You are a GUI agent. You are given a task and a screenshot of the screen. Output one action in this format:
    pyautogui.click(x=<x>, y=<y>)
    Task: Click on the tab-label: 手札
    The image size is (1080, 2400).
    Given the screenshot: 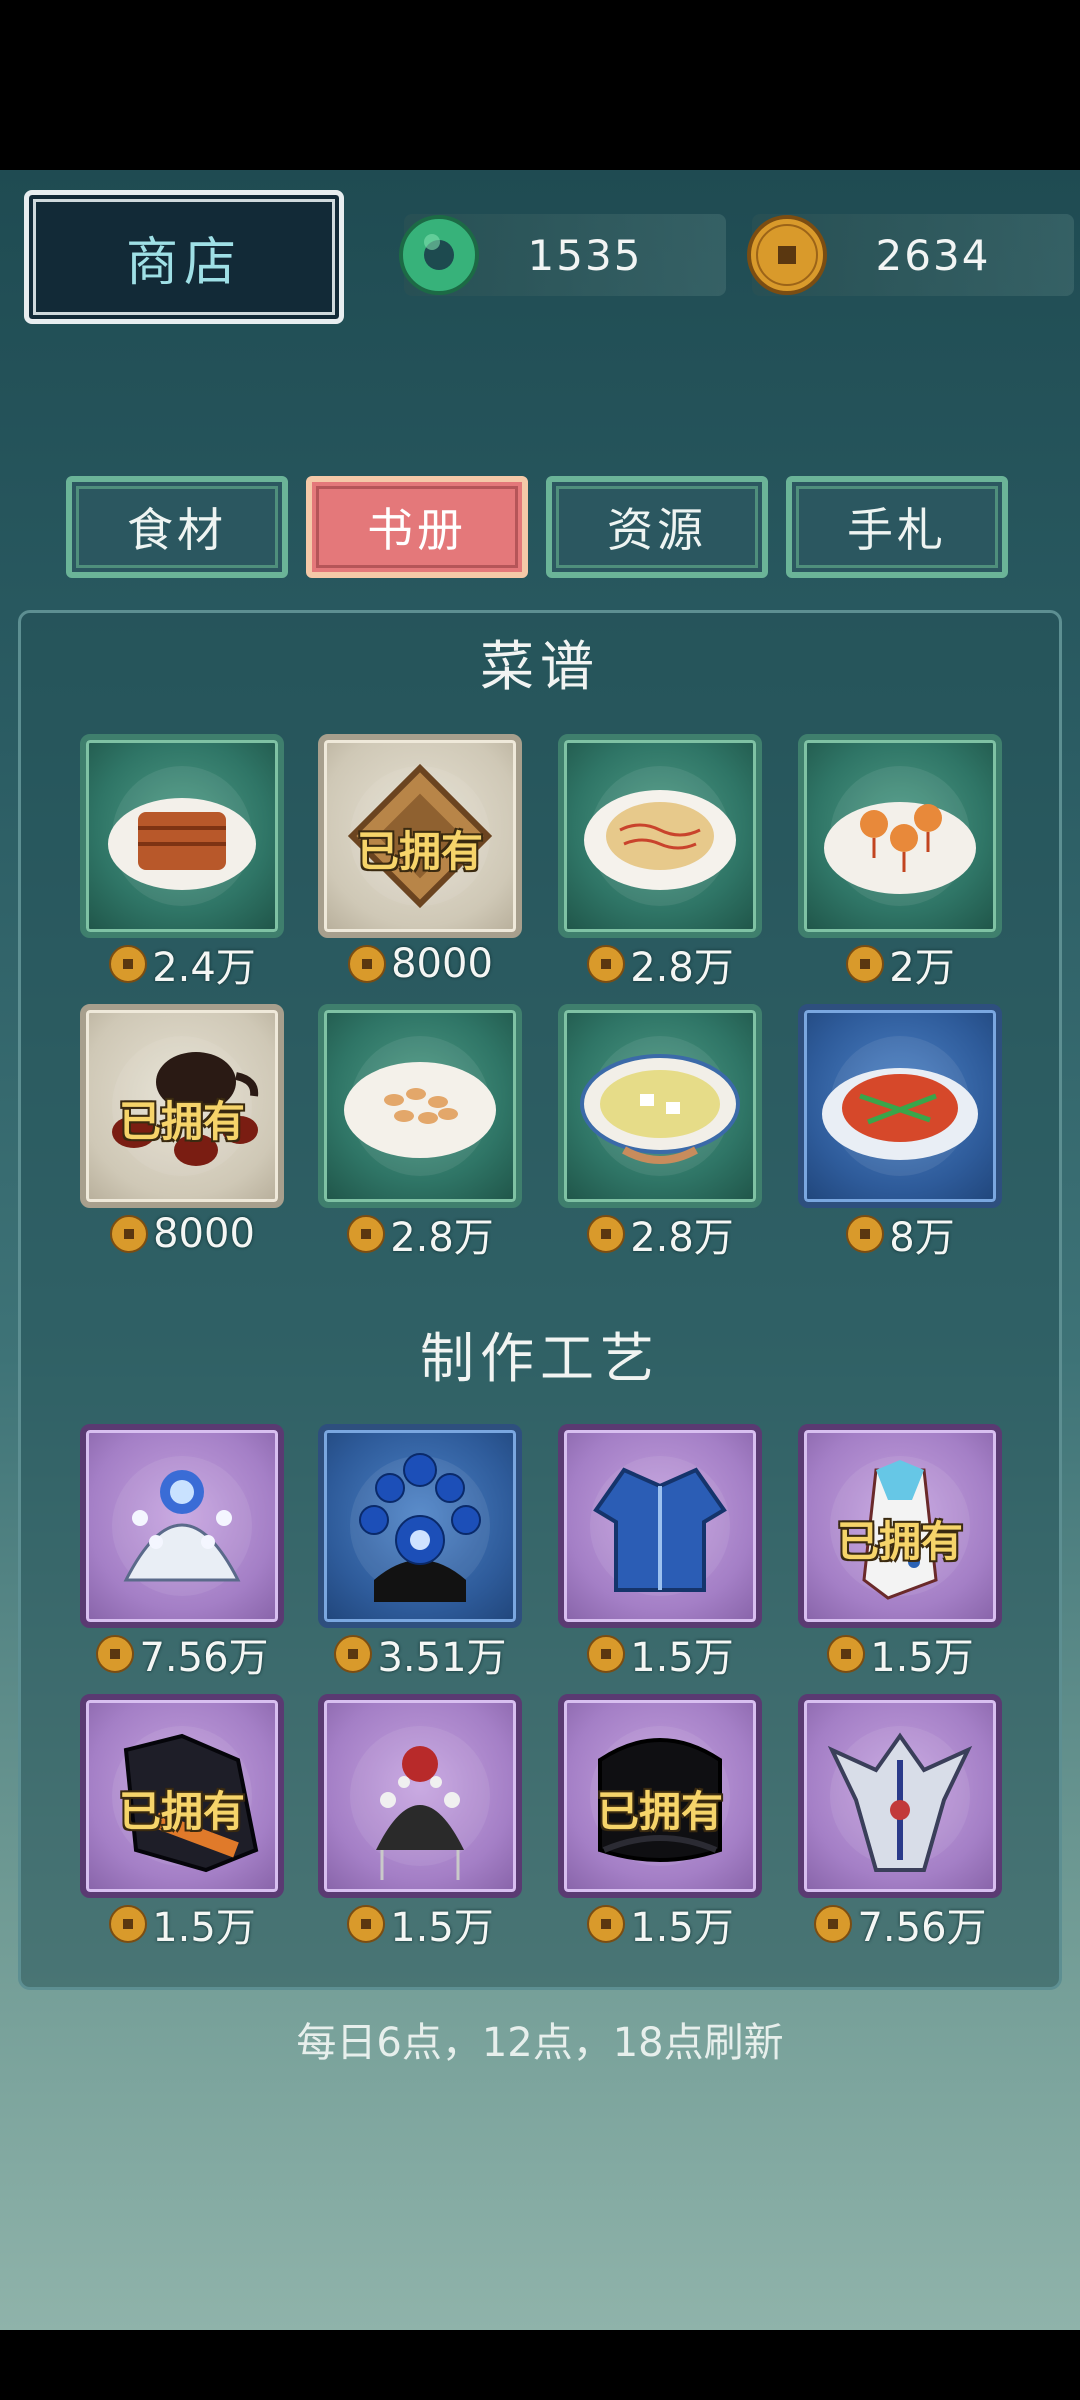 What is the action you would take?
    pyautogui.click(x=897, y=530)
    